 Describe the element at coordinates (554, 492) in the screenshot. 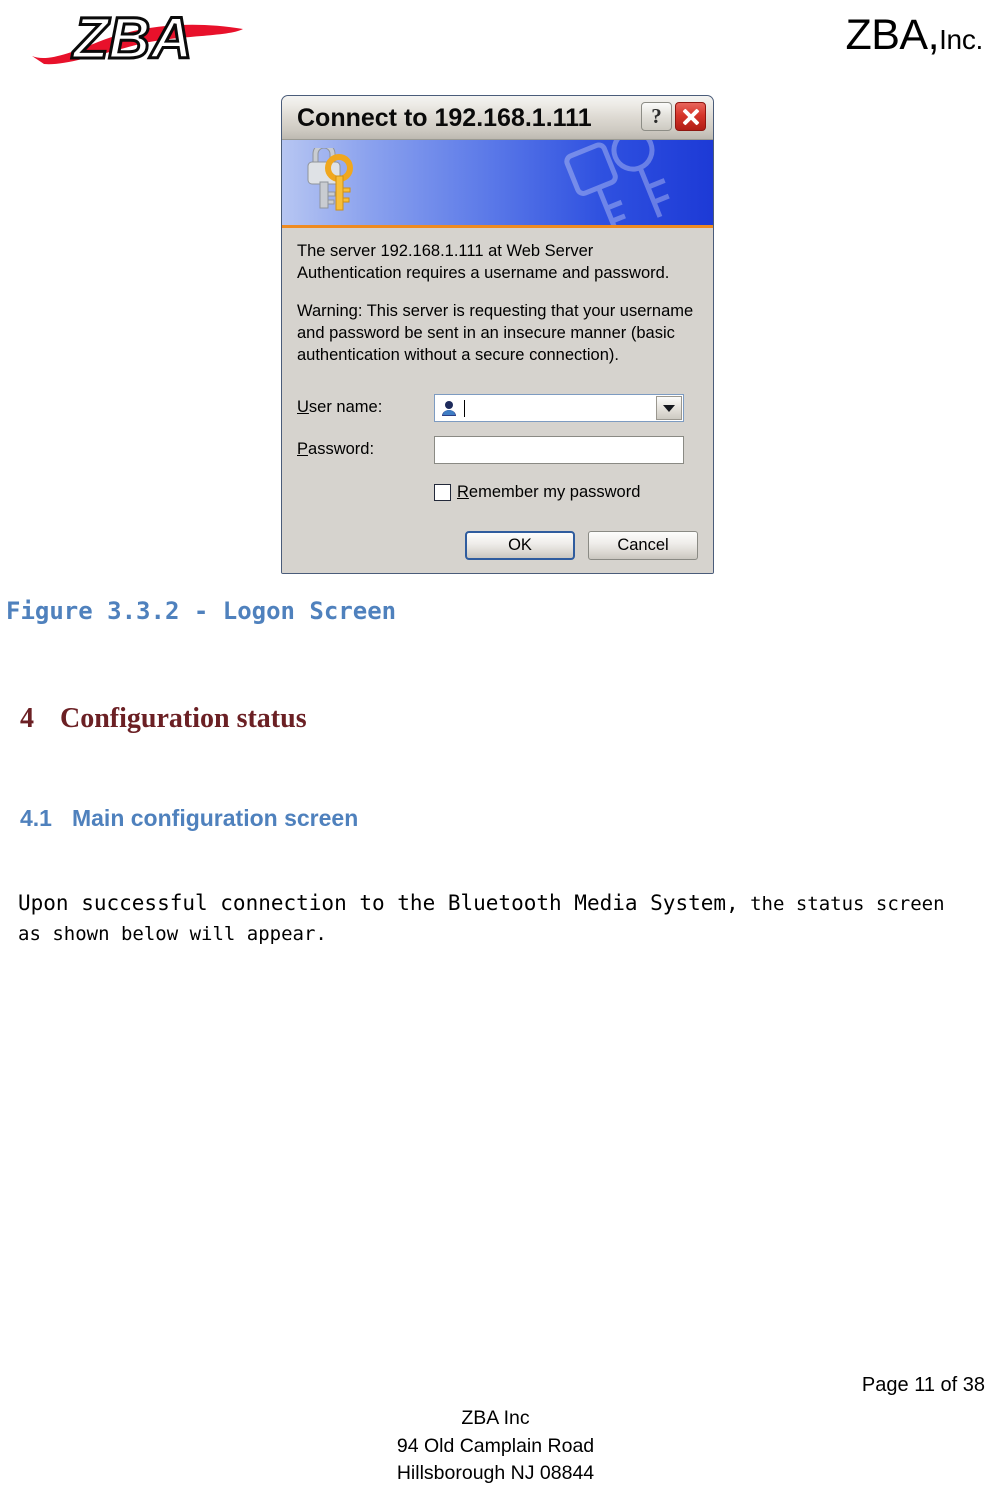

I see `remember-password-label-rest: emember my password` at that location.